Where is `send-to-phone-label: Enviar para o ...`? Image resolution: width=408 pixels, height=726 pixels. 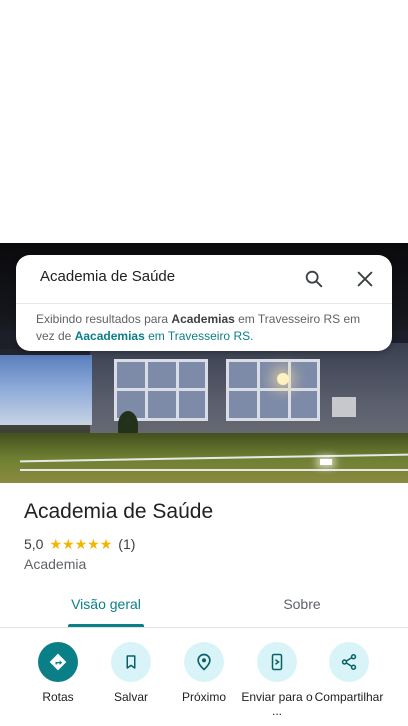 send-to-phone-label: Enviar para o ... is located at coordinates (277, 704).